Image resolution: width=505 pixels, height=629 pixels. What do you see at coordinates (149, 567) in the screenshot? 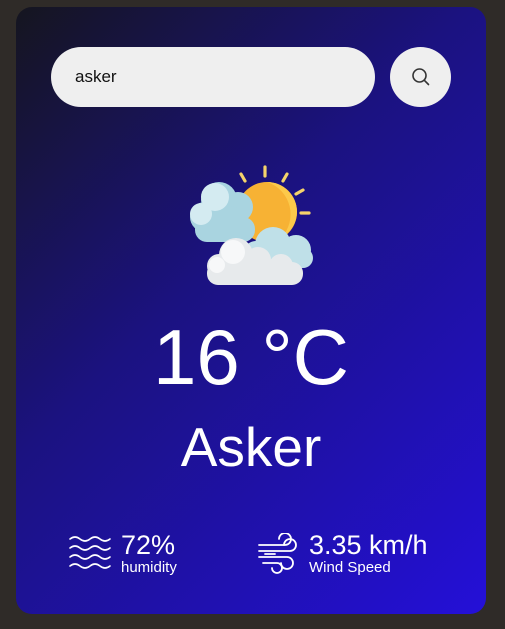
I see `humidity-label: humidity` at bounding box center [149, 567].